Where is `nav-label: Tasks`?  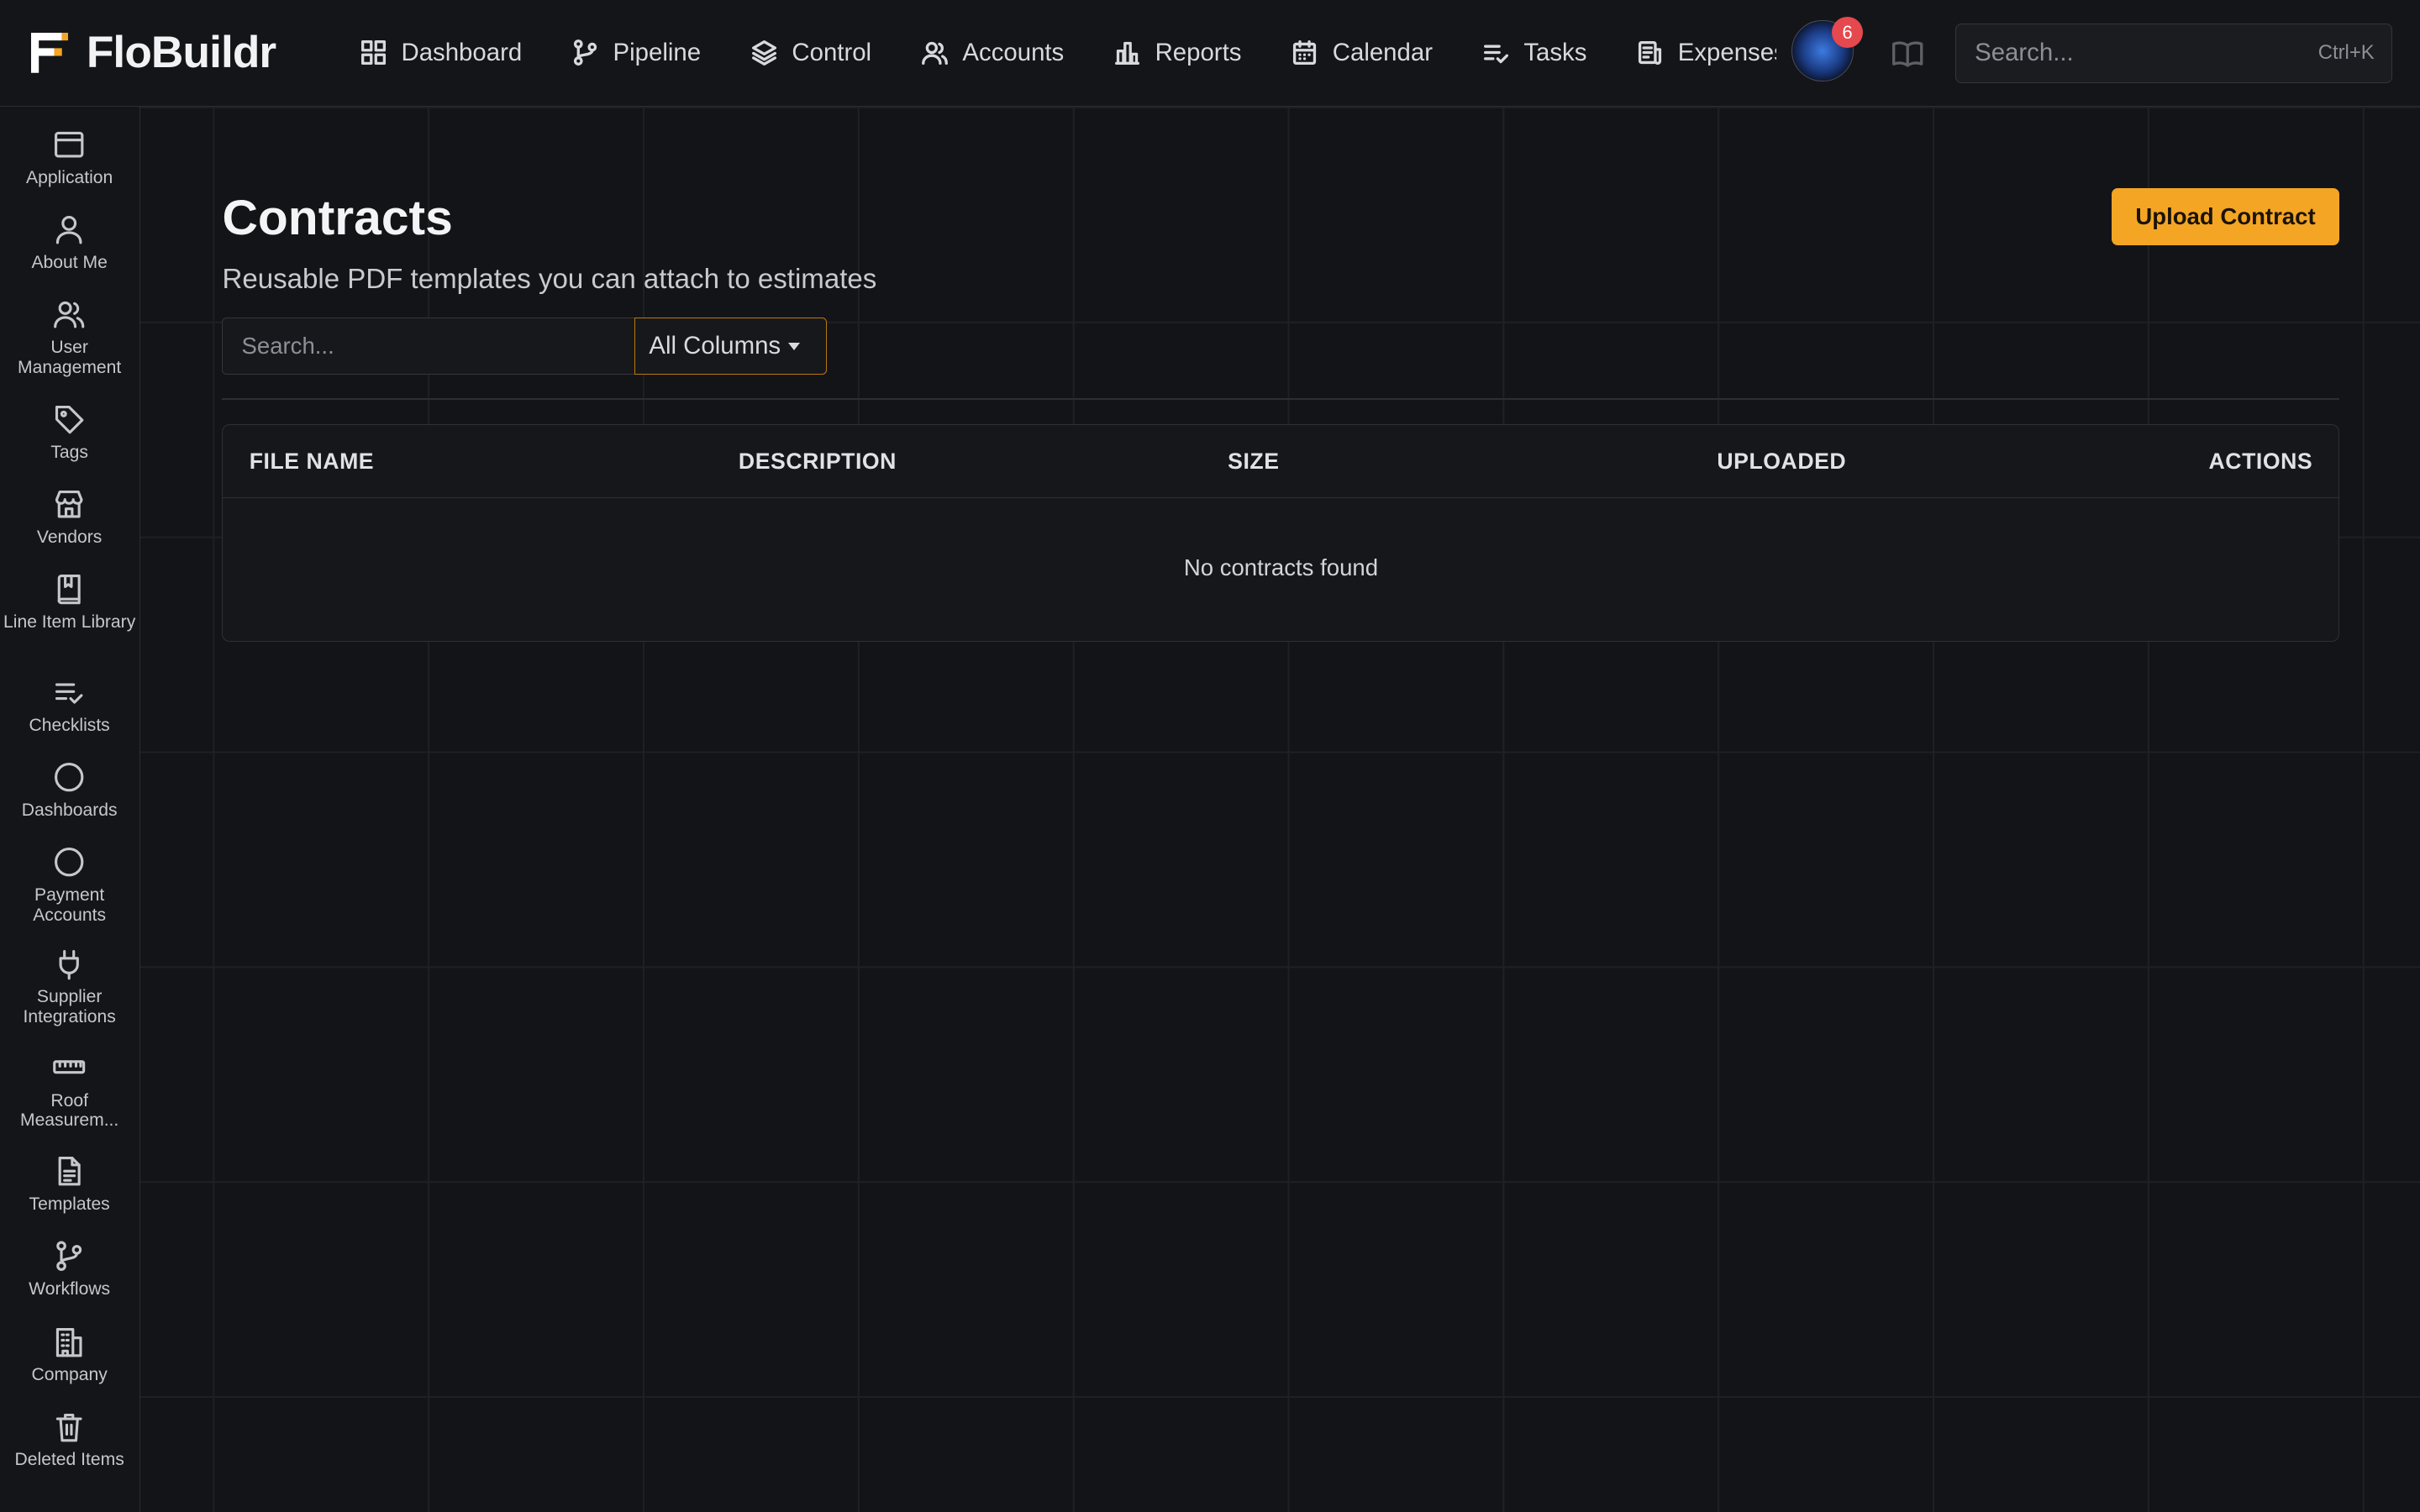 nav-label: Tasks is located at coordinates (1555, 52).